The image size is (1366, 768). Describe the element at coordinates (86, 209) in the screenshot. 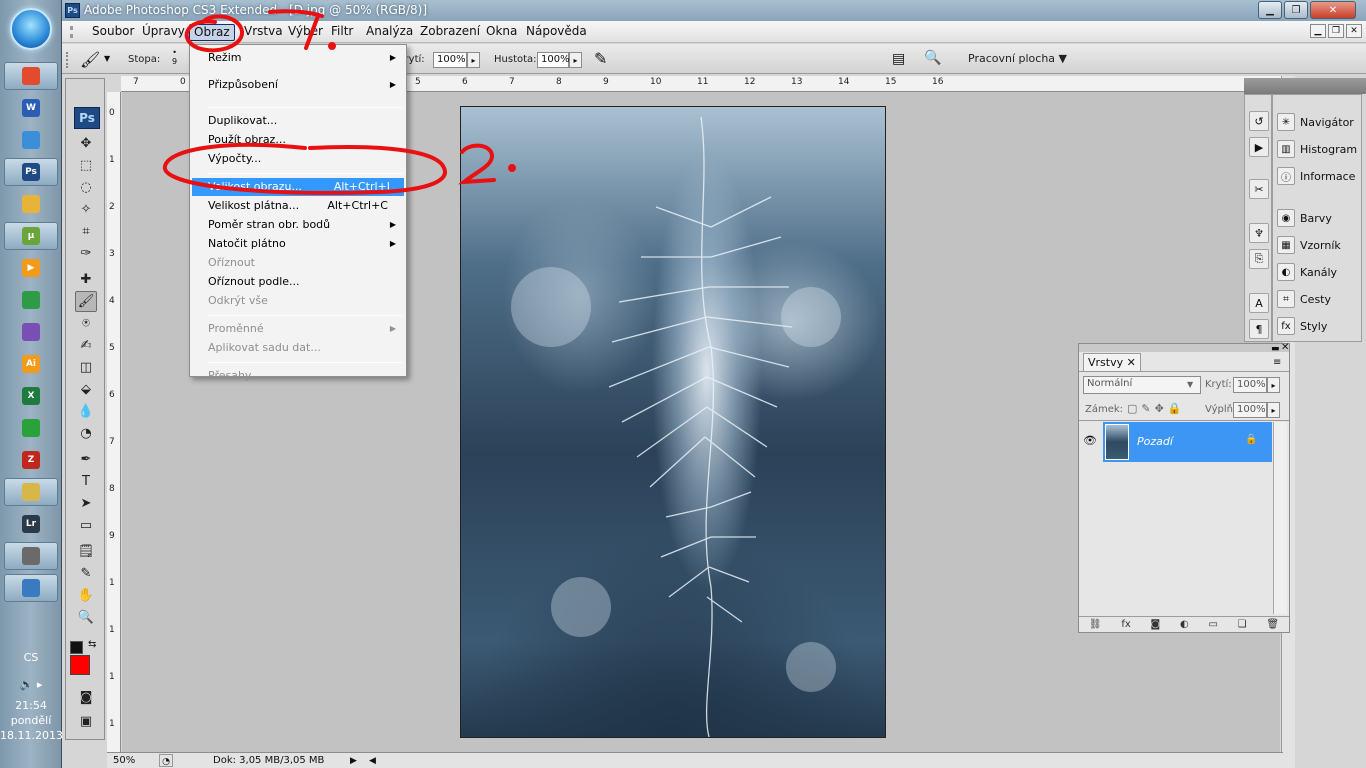

I see `magic-wand-tool-icon: ✧` at that location.